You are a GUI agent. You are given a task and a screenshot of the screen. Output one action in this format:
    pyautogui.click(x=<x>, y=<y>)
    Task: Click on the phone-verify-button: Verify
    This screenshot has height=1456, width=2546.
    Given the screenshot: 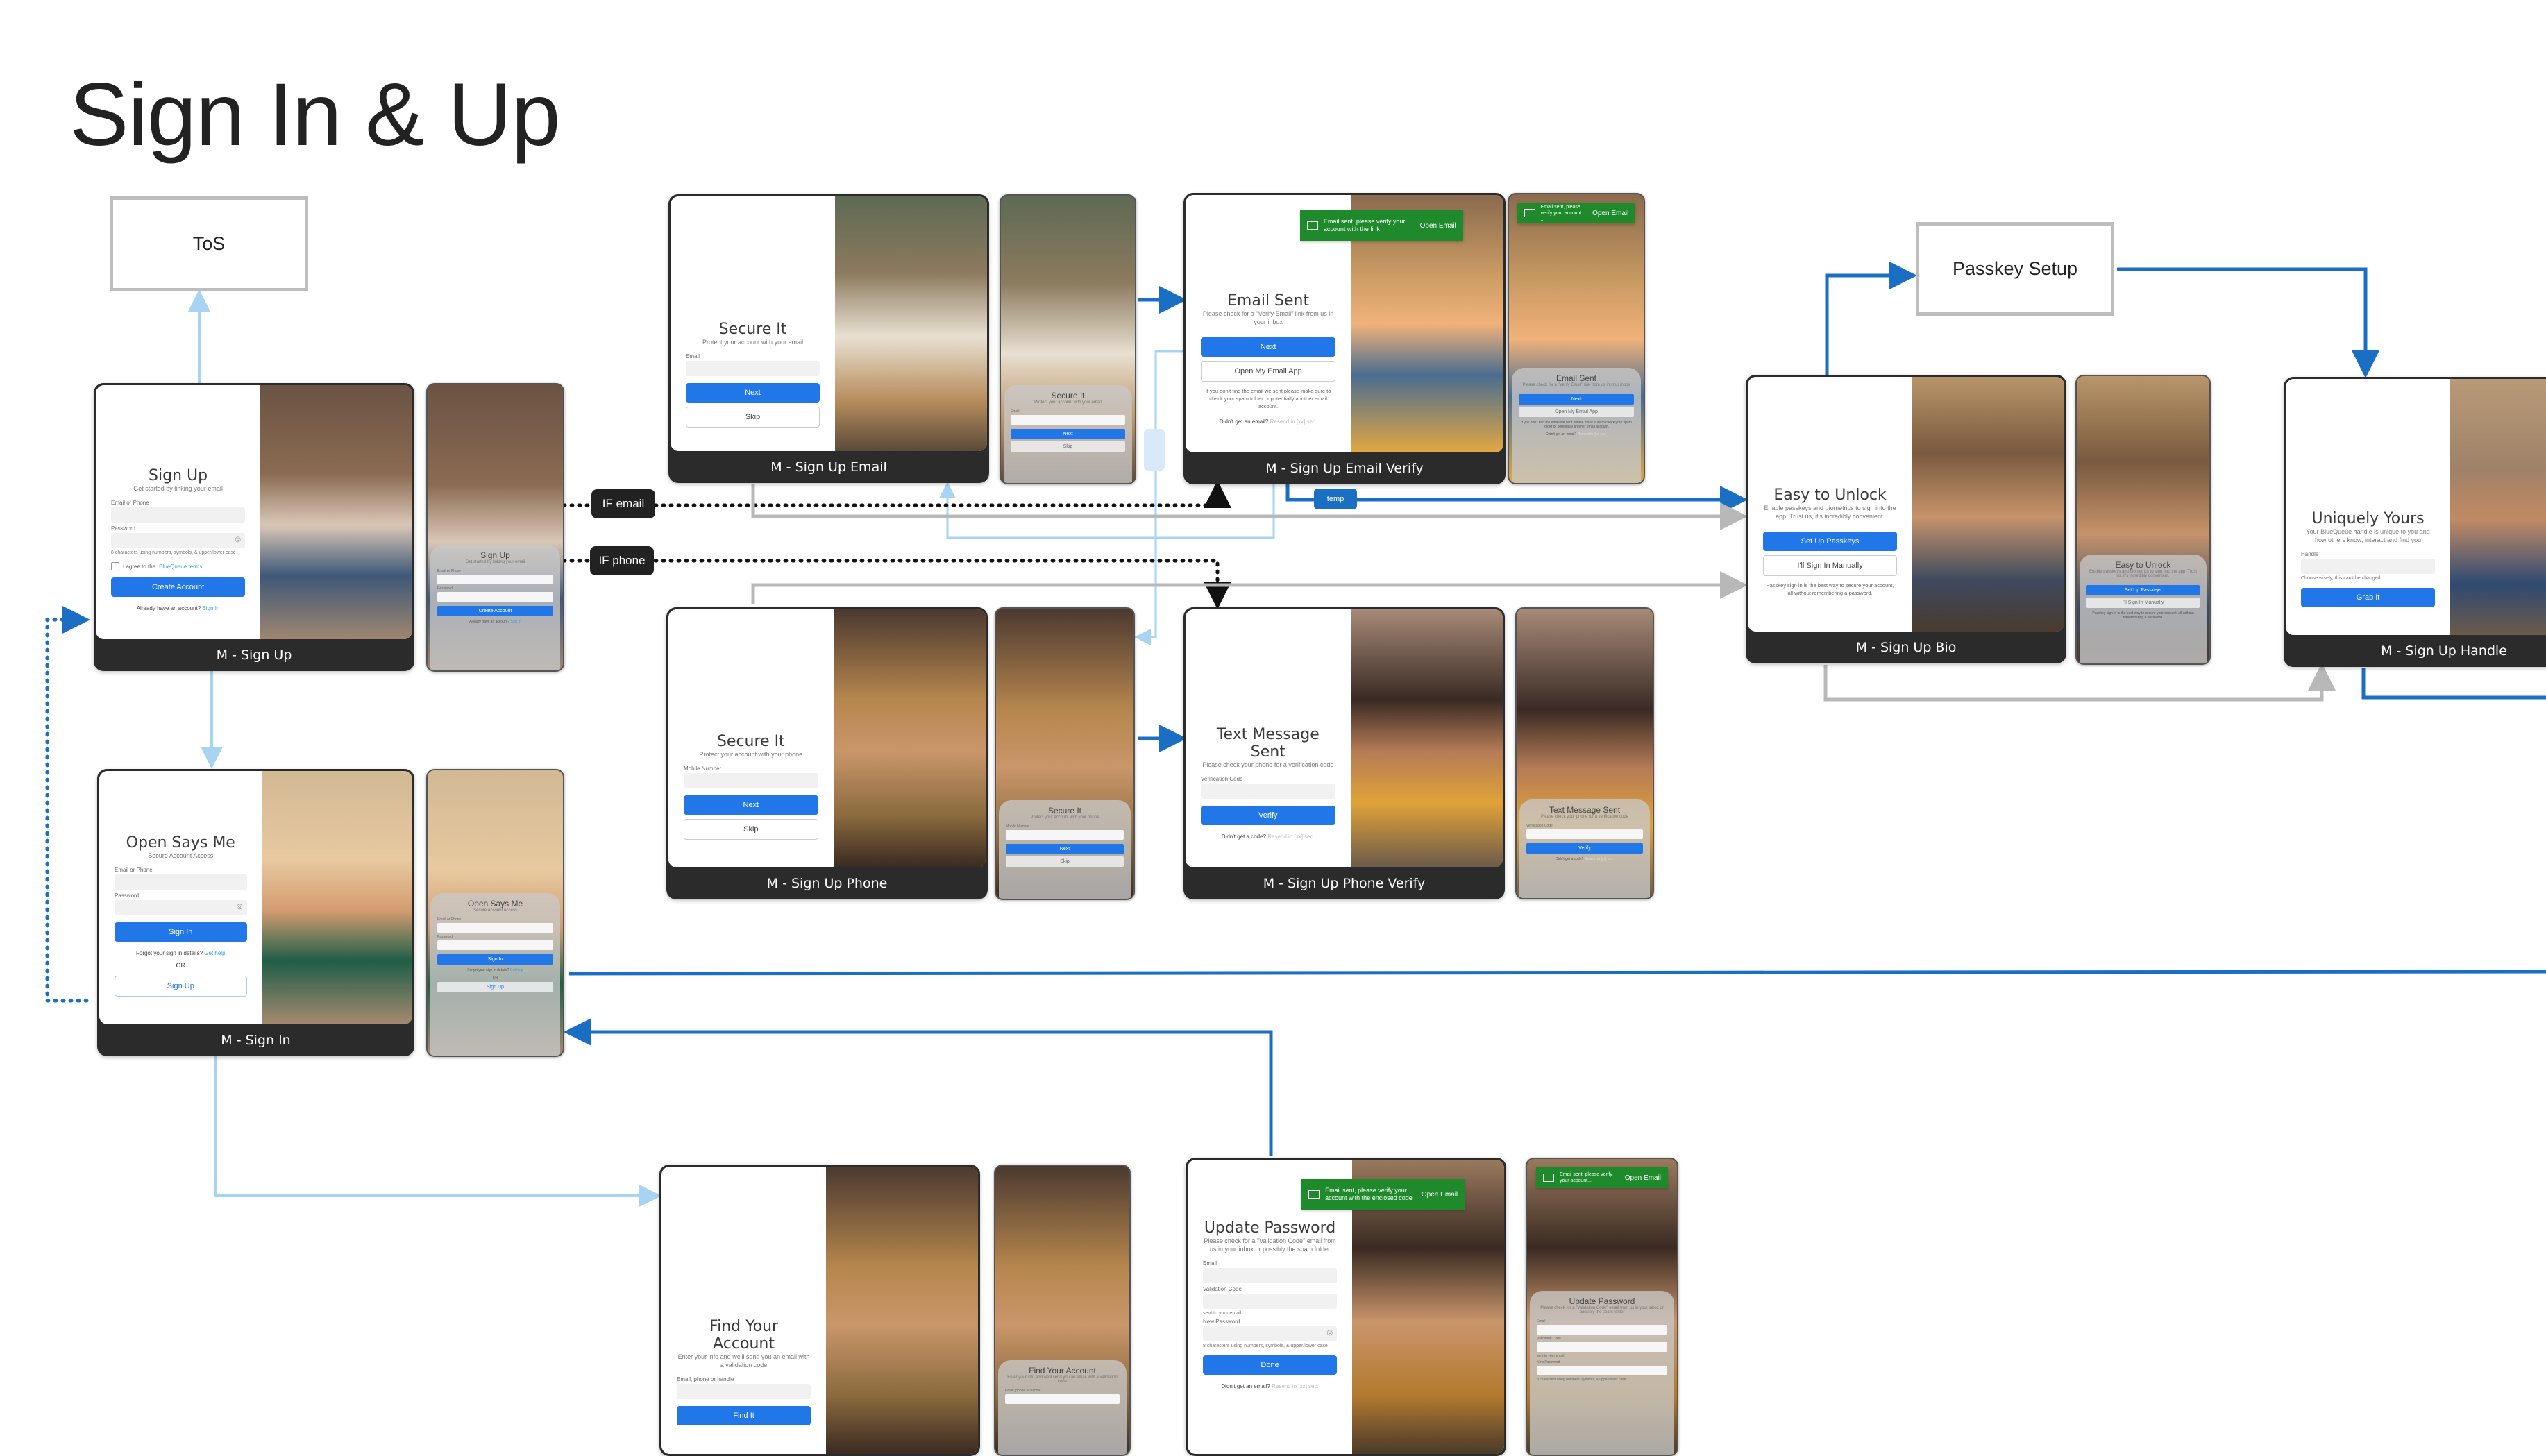 What is the action you would take?
    pyautogui.click(x=1584, y=848)
    